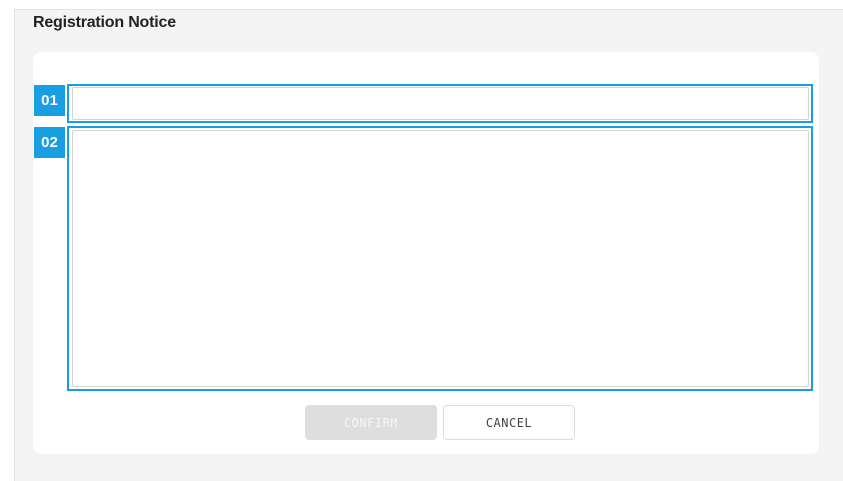  I want to click on confirm-button: CONFIRM, so click(371, 422).